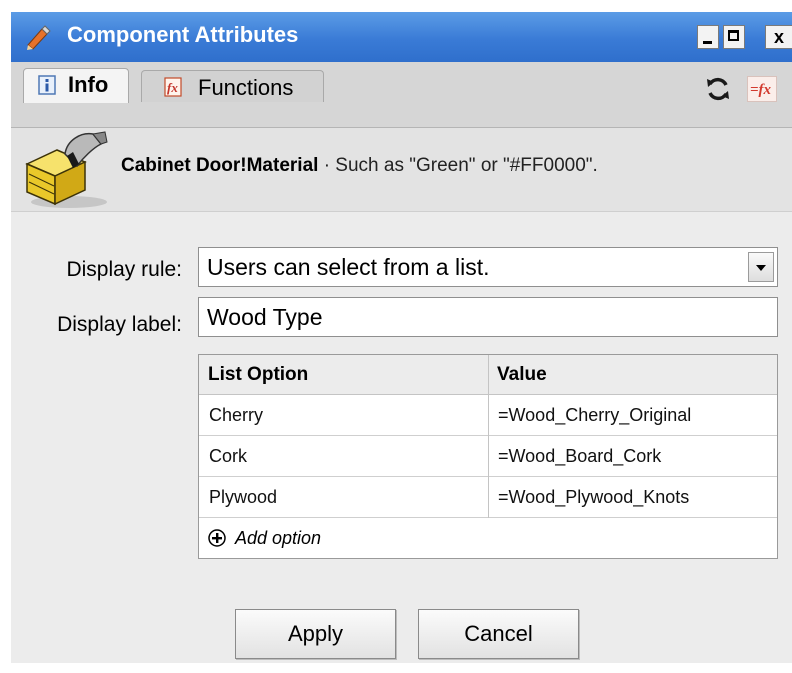 The width and height of the screenshot is (792, 673). What do you see at coordinates (220, 165) in the screenshot?
I see `component-title: Cabinet Door!Material` at bounding box center [220, 165].